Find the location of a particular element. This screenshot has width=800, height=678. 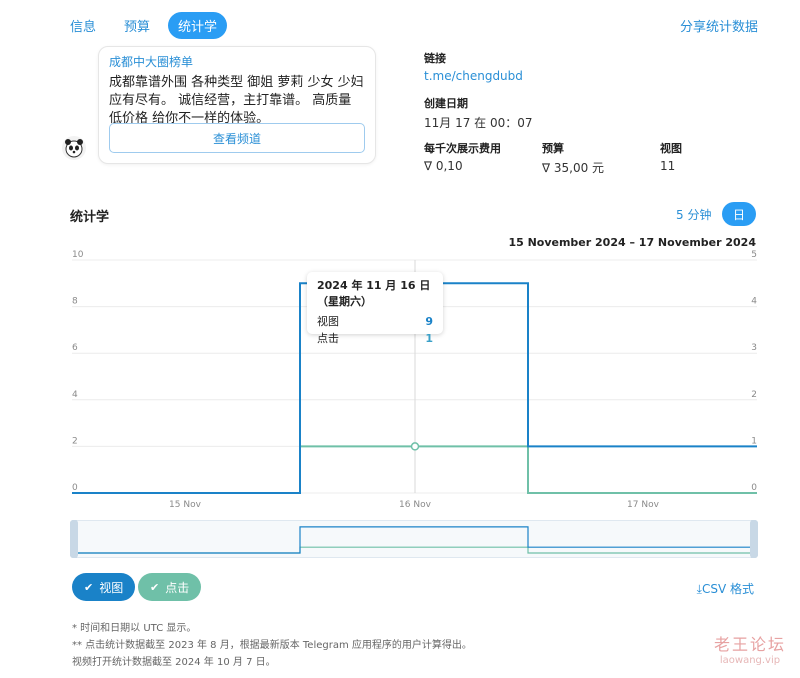

watermark-url: laowang.vip is located at coordinates (750, 660).